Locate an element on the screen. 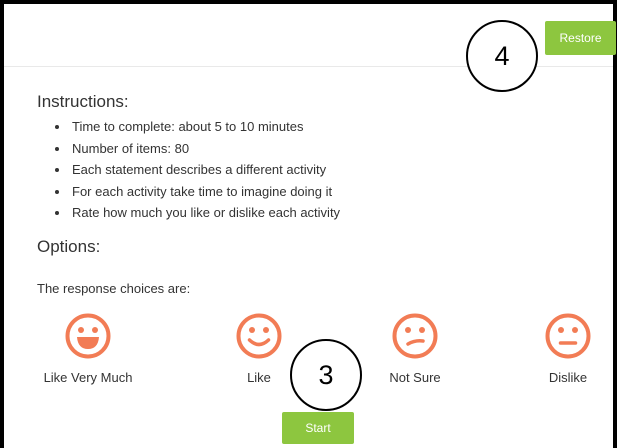 Image resolution: width=621 pixels, height=448 pixels. smile-icon is located at coordinates (259, 336).